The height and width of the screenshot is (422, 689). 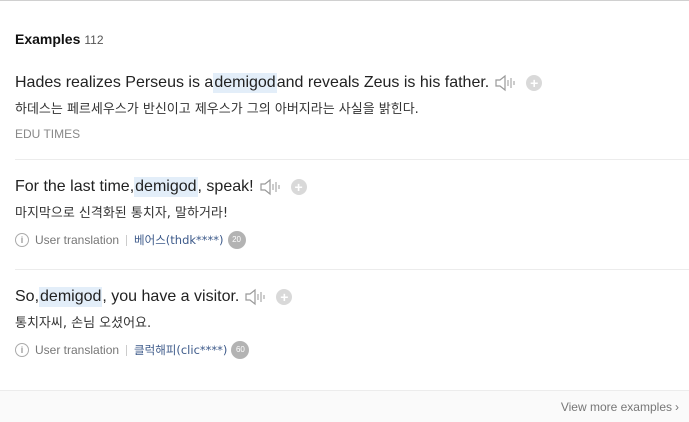 What do you see at coordinates (352, 240) in the screenshot?
I see `translation-meta: i User translation 베어스(thdk****) 20` at bounding box center [352, 240].